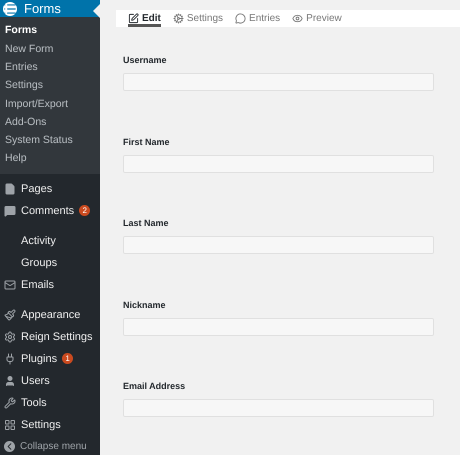 The width and height of the screenshot is (460, 455). What do you see at coordinates (10, 336) in the screenshot?
I see `gear-icon` at bounding box center [10, 336].